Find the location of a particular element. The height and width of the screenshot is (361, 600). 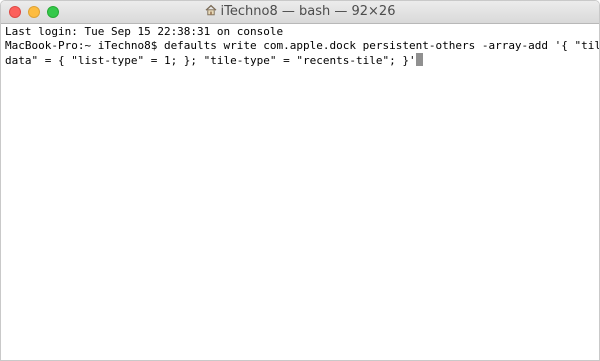

title-bar: iTechno8 — bash — 92×26 is located at coordinates (300, 12).